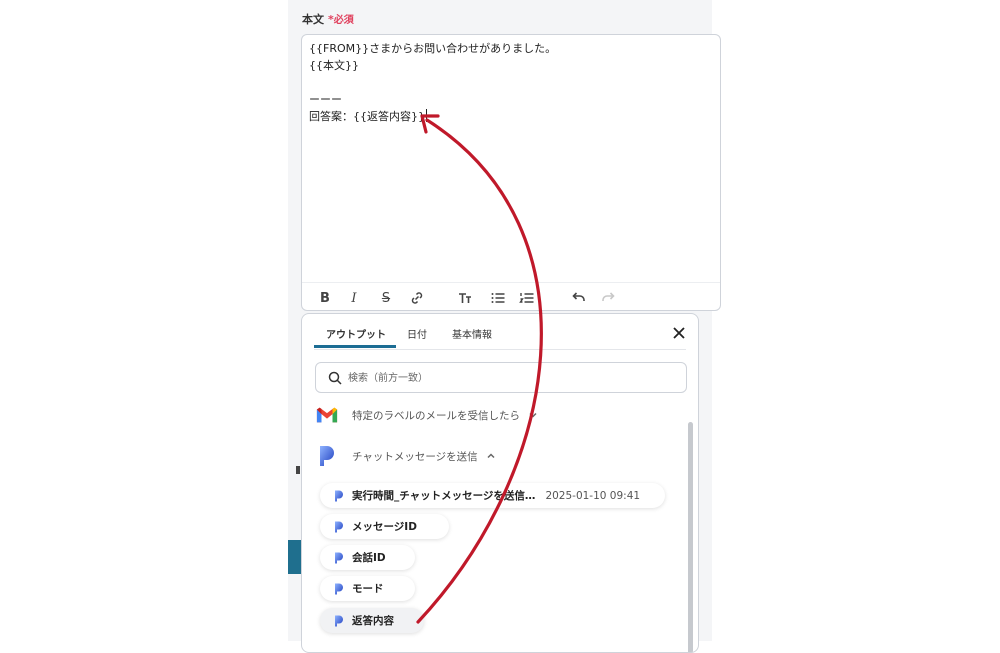  What do you see at coordinates (509, 116) in the screenshot?
I see `editor-line-last: 回答案：{{返答内容}}` at bounding box center [509, 116].